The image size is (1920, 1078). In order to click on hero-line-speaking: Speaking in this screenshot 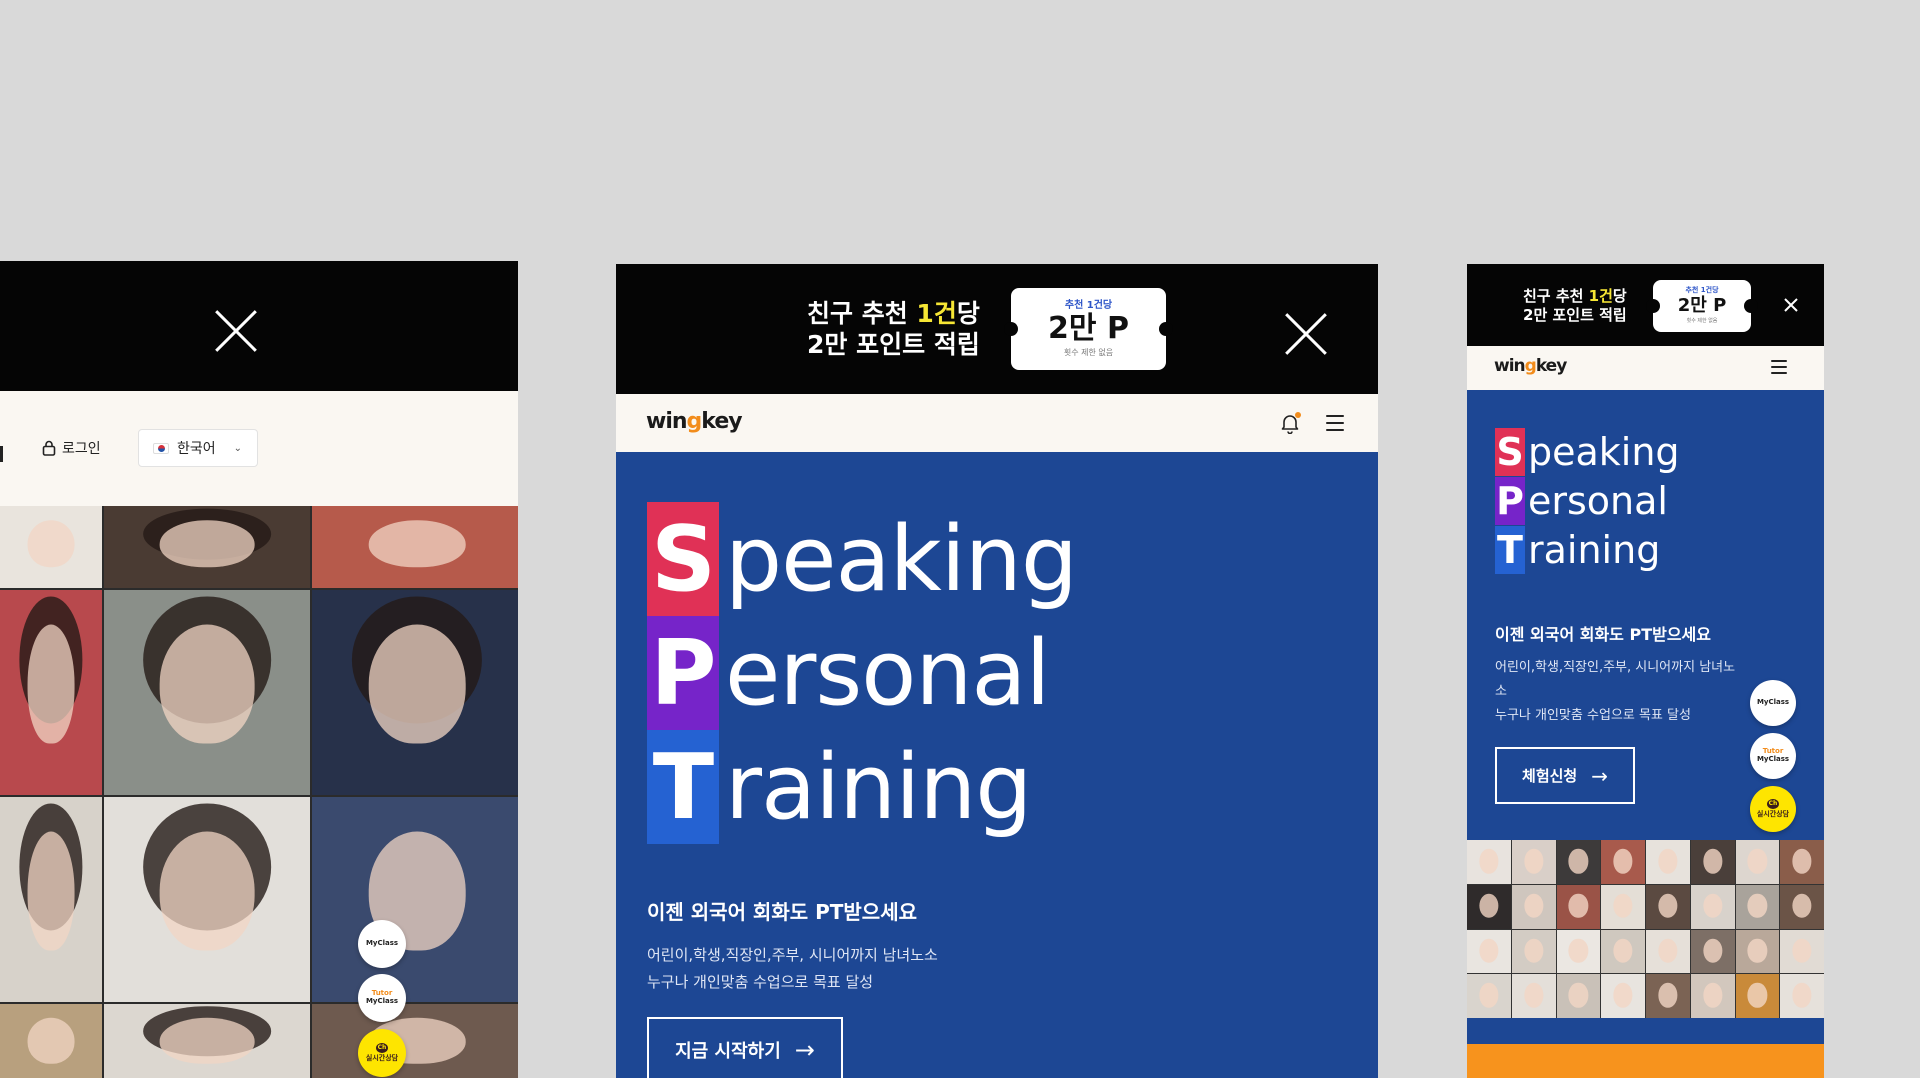, I will do `click(862, 559)`.